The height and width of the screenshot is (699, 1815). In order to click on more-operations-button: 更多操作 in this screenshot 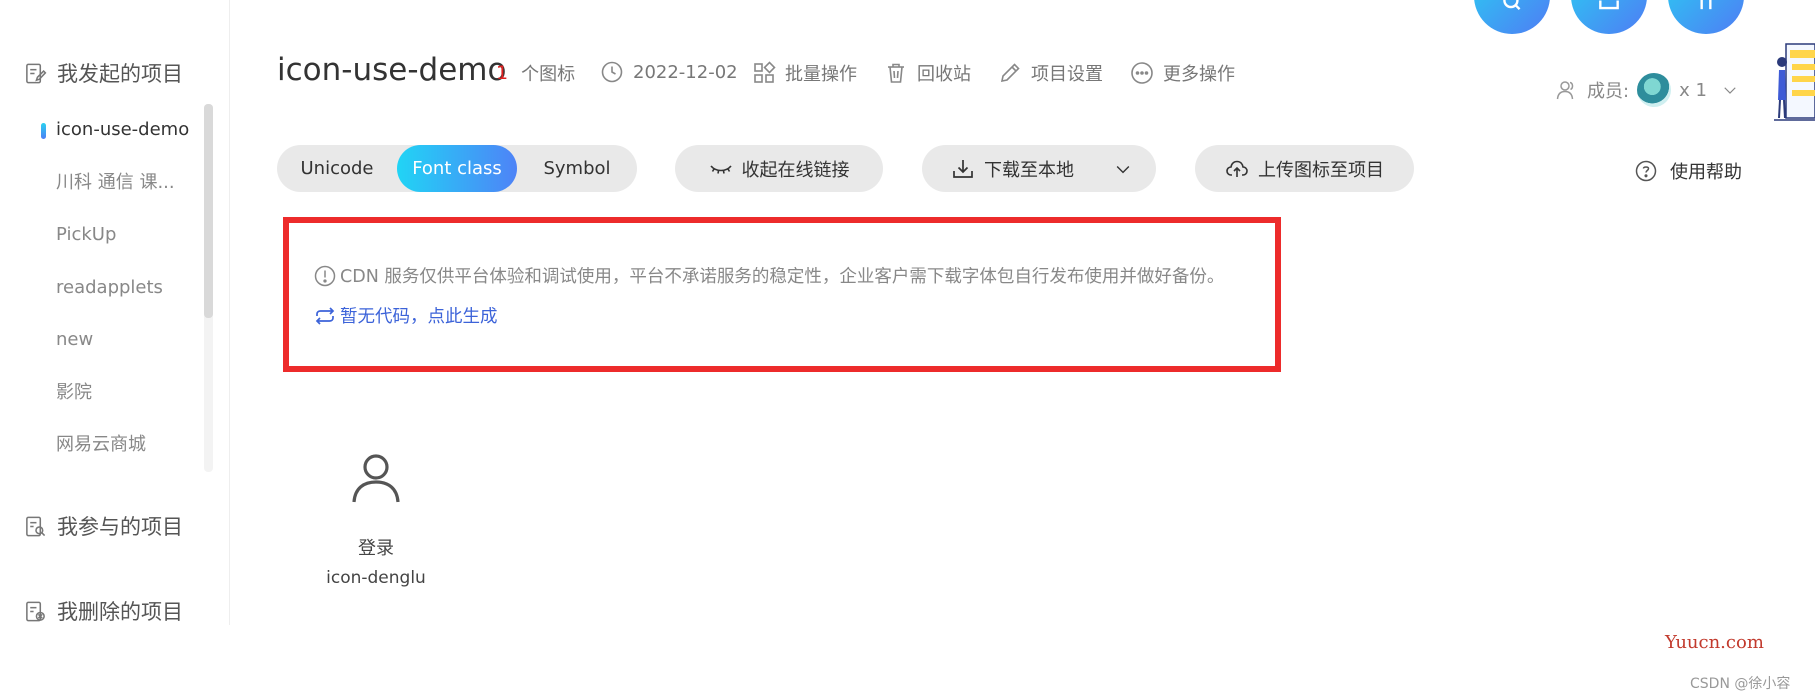, I will do `click(1182, 73)`.